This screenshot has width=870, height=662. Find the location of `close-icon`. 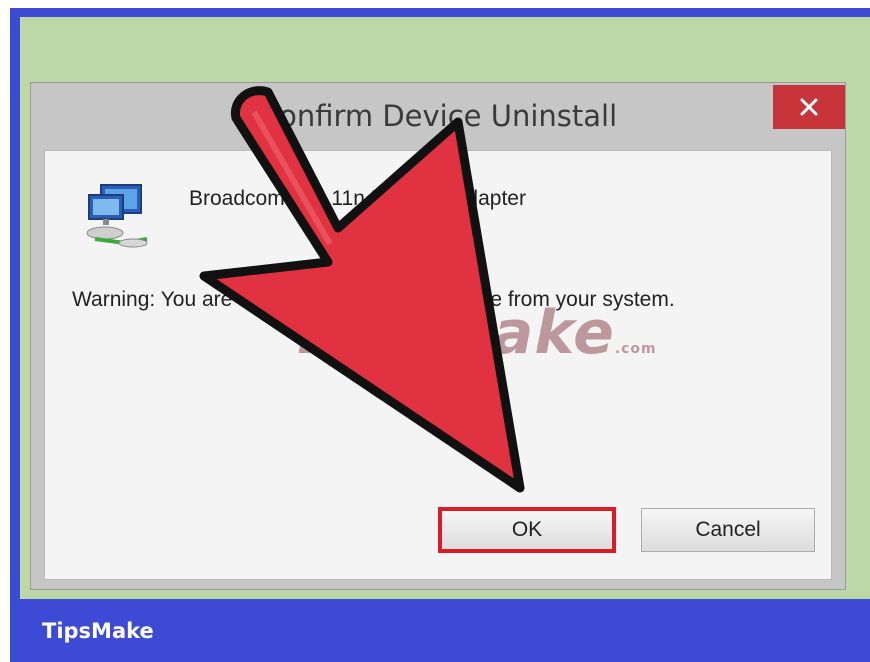

close-icon is located at coordinates (809, 107).